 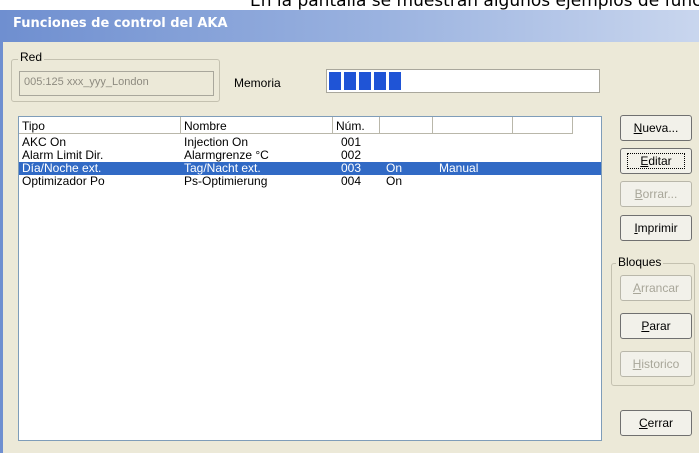 I want to click on cell-num: 004, so click(x=351, y=181).